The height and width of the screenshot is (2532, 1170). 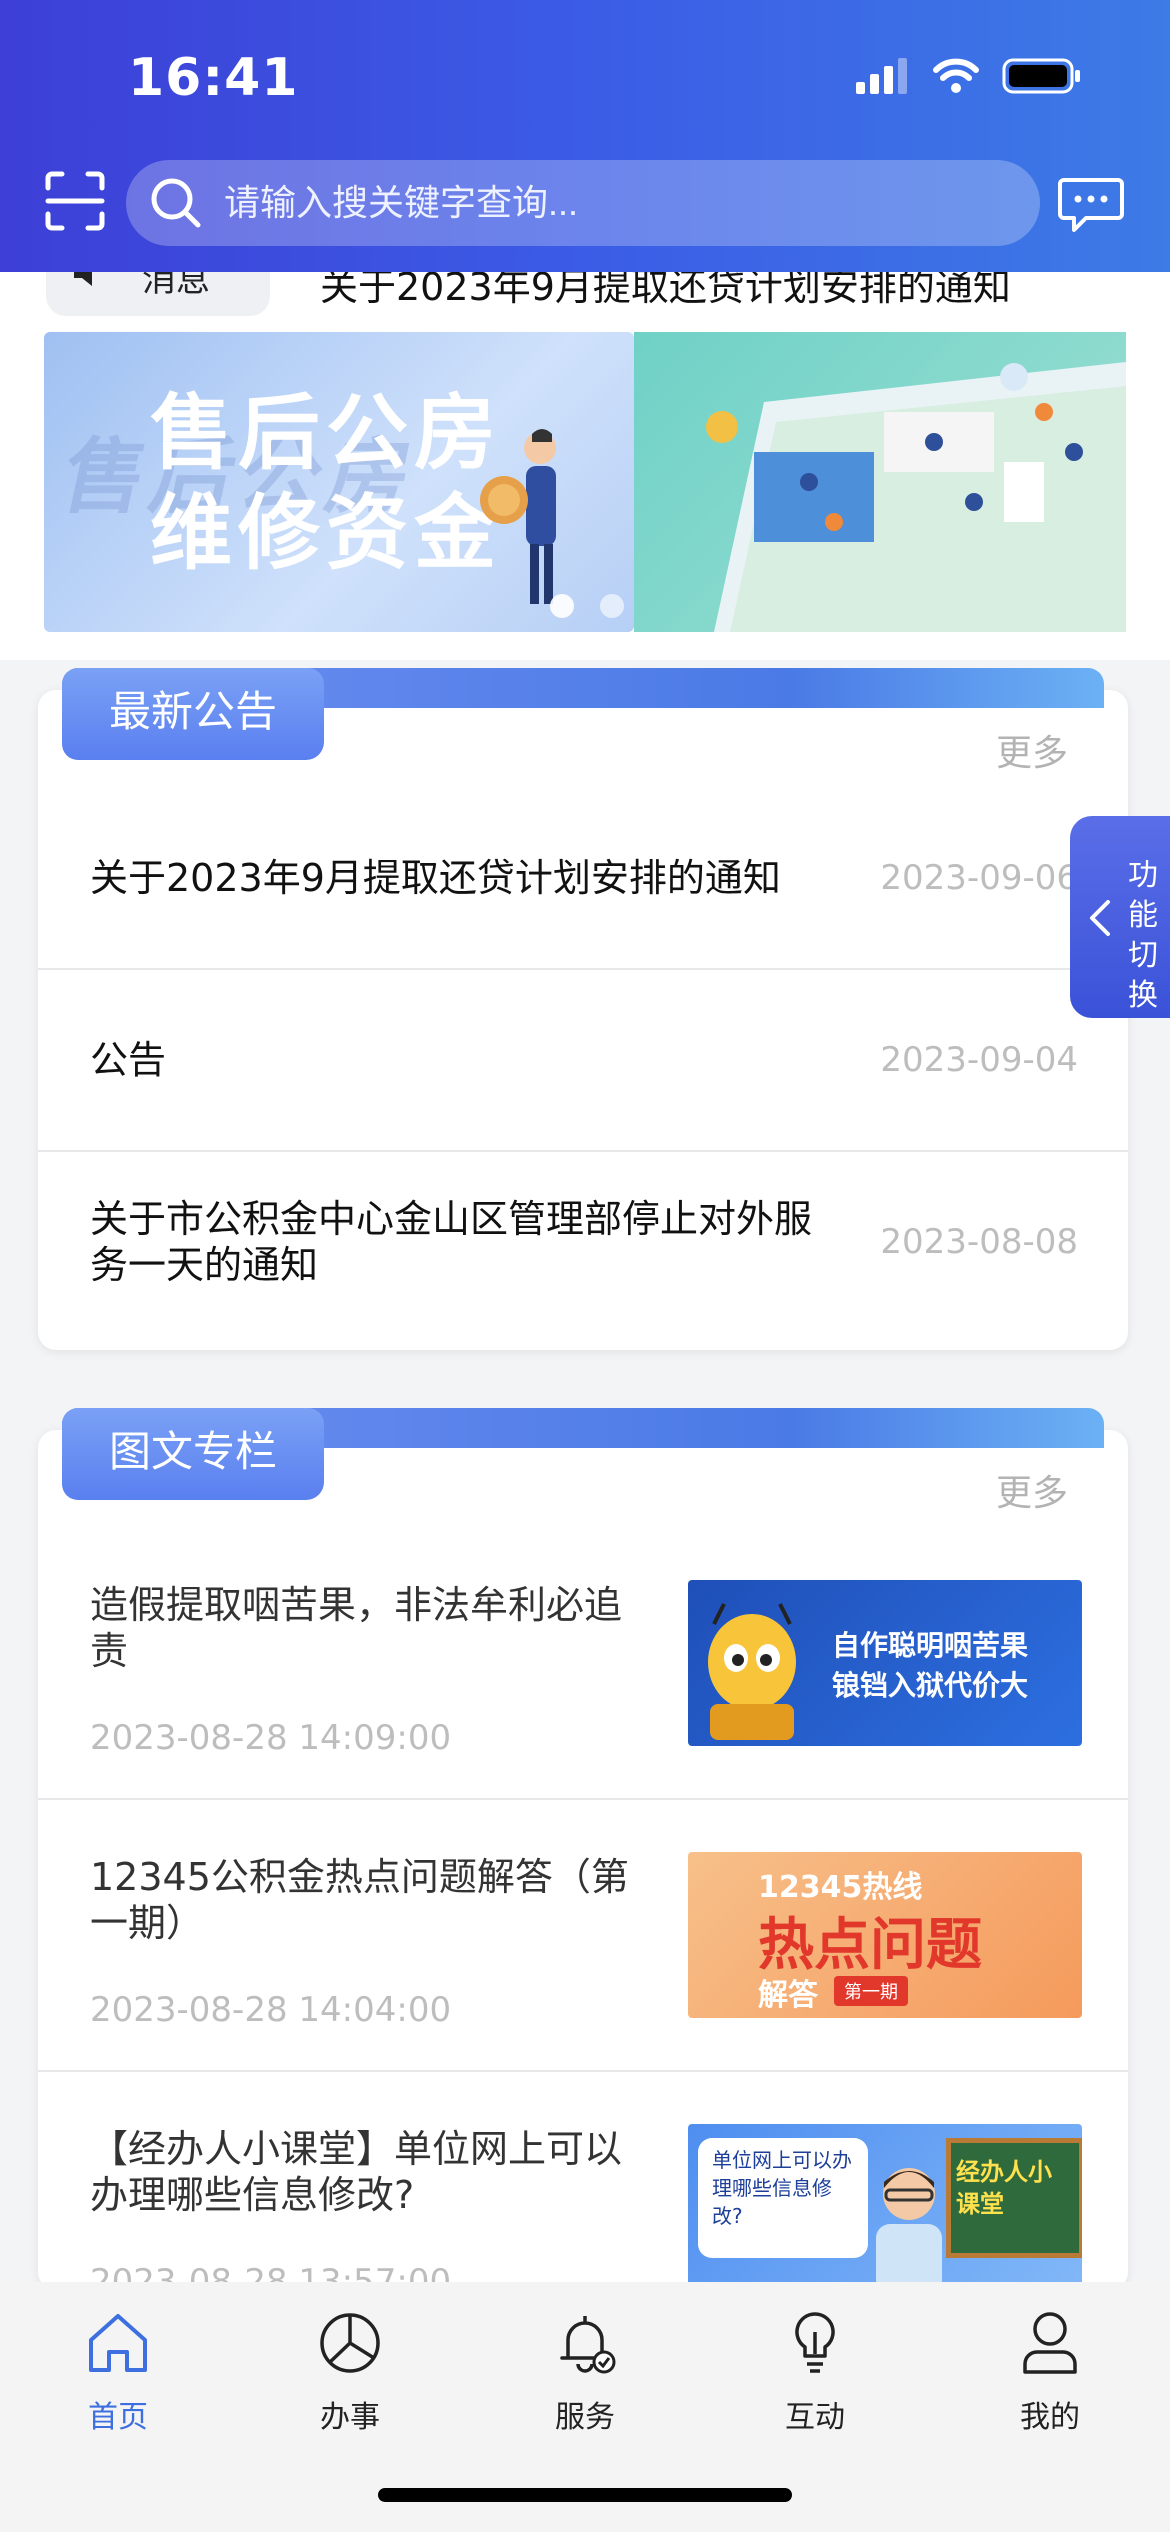 What do you see at coordinates (271, 2010) in the screenshot?
I see `article-date: 2023-08-28 14:04:00` at bounding box center [271, 2010].